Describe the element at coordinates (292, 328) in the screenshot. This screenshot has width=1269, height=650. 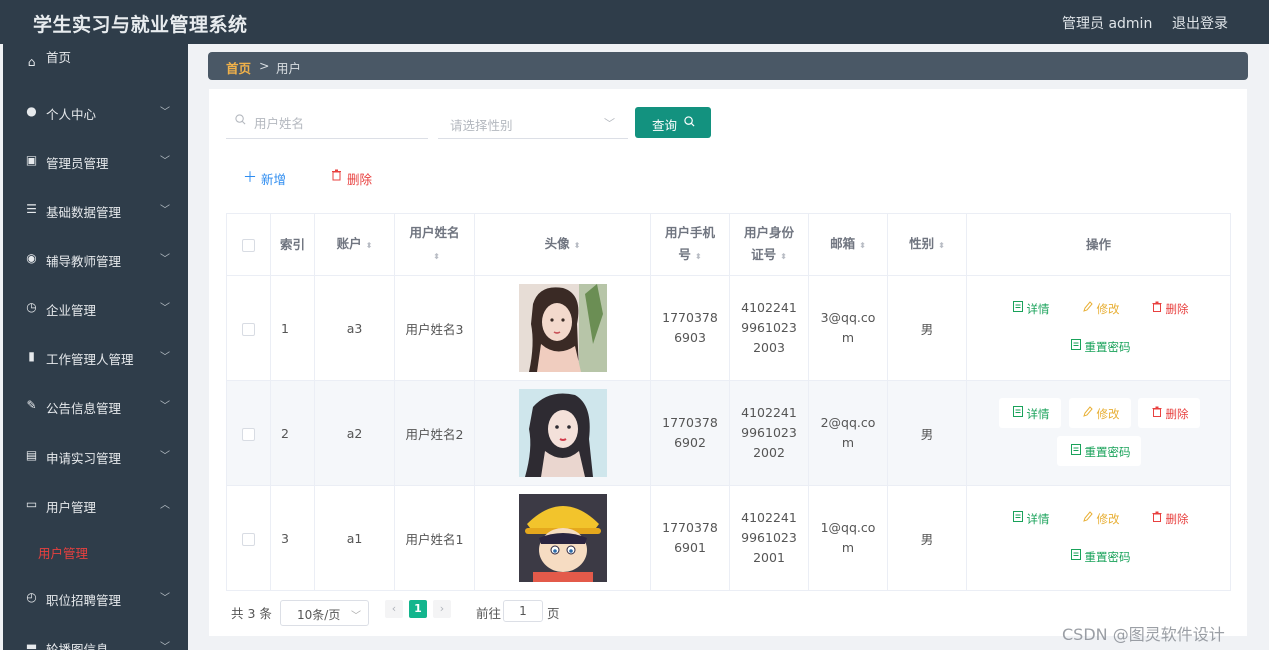
I see `cell-index: 1` at that location.